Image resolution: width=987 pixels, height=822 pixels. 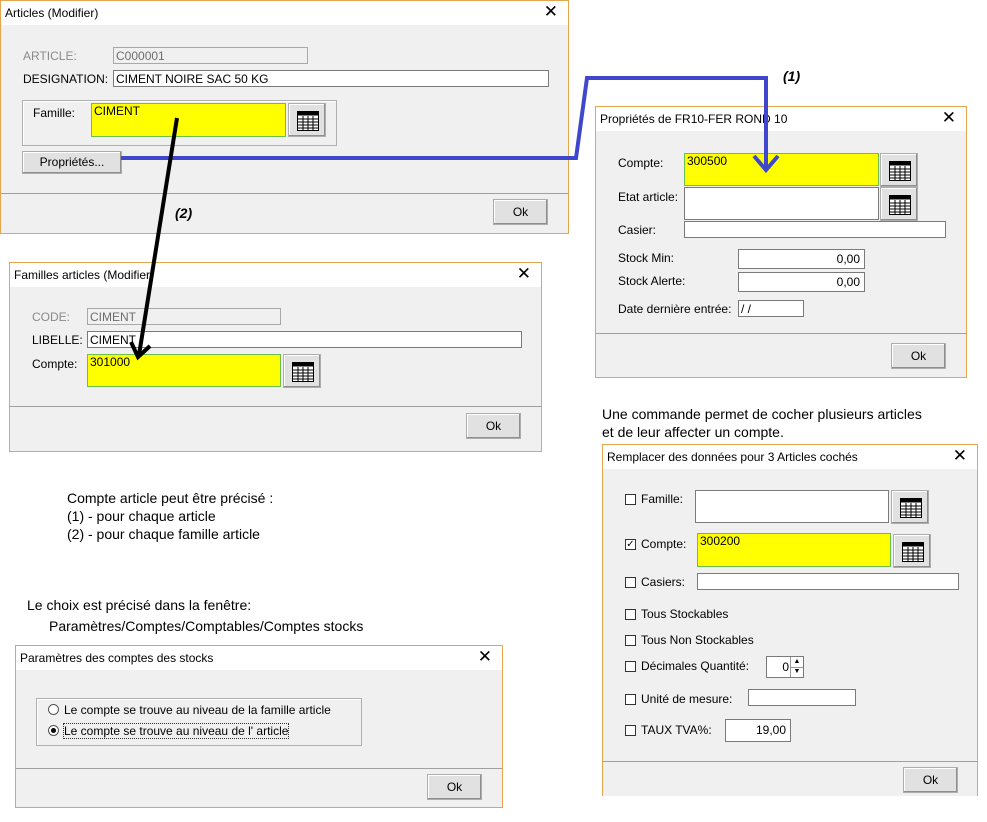 I want to click on radio-famille, so click(x=53, y=709).